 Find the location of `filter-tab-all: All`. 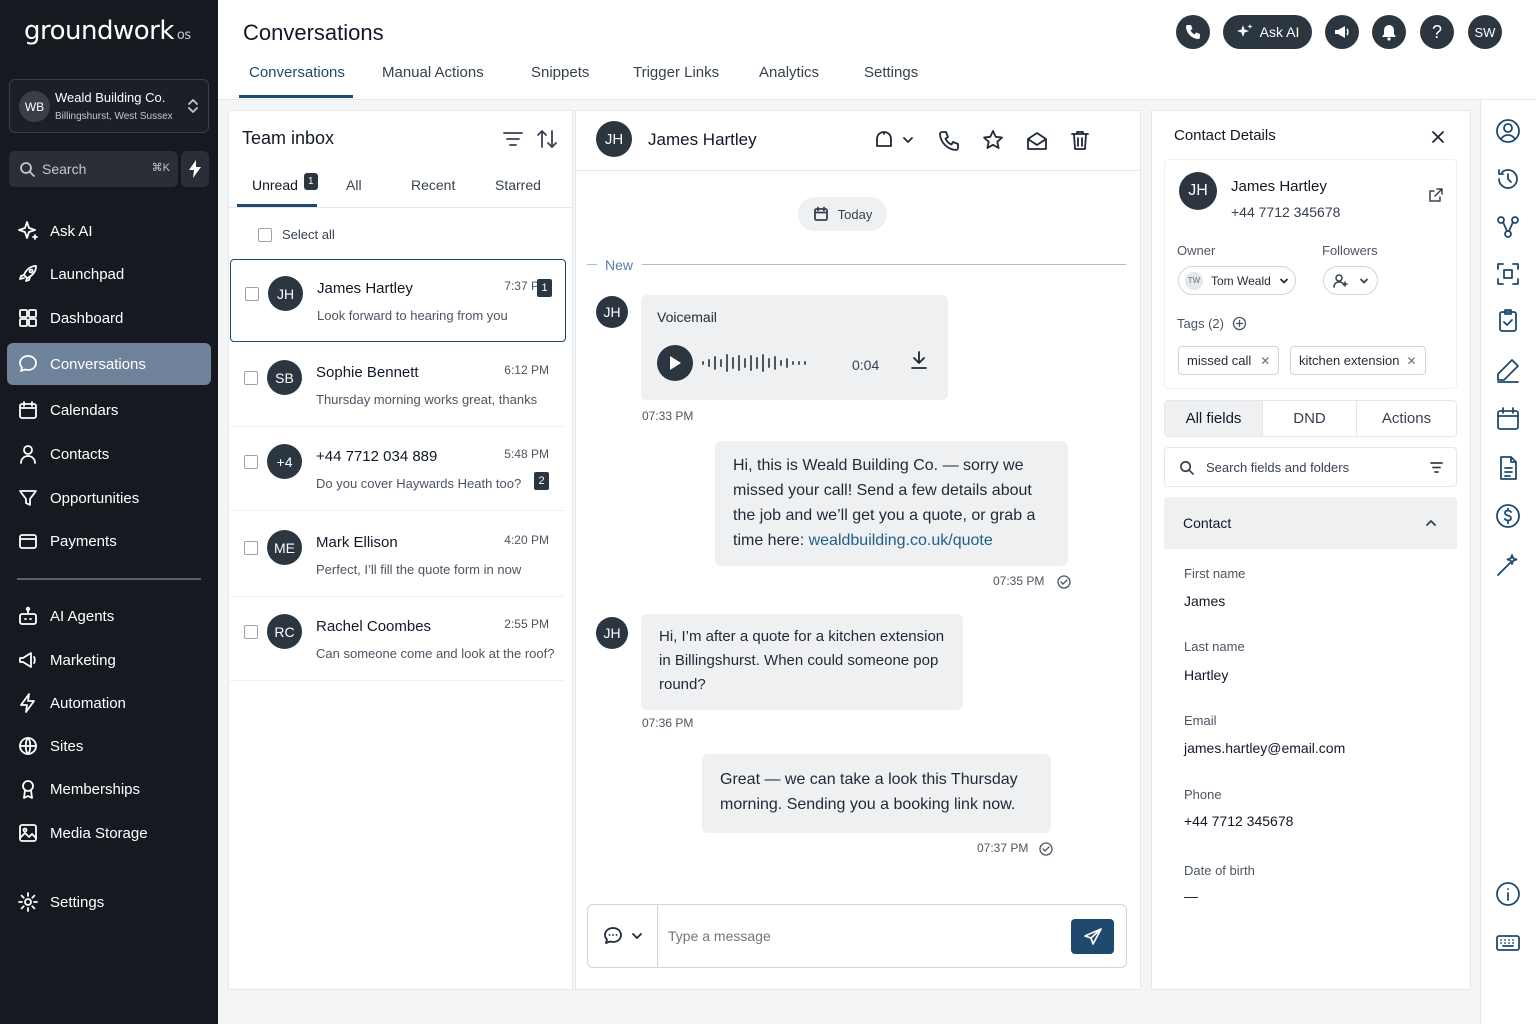

filter-tab-all: All is located at coordinates (354, 185).